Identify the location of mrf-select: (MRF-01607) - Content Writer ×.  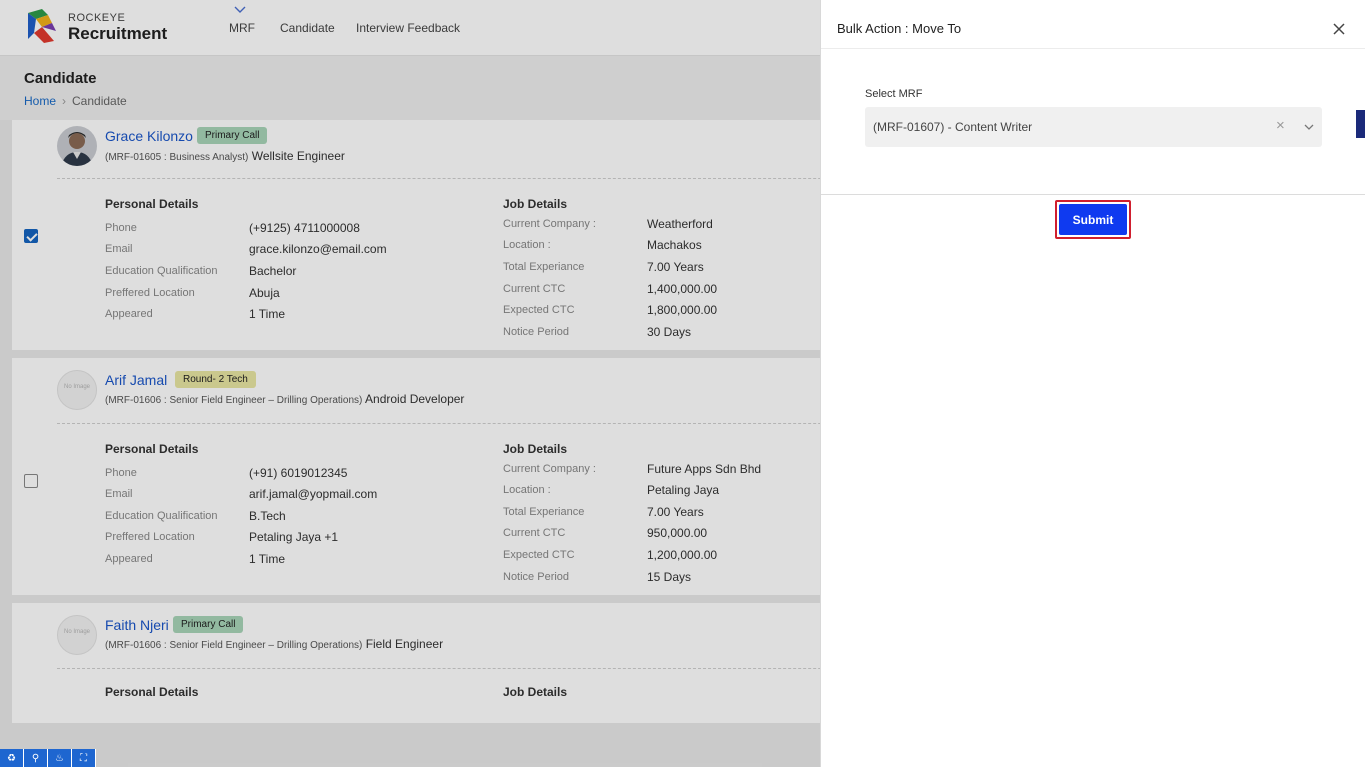
(1093, 127).